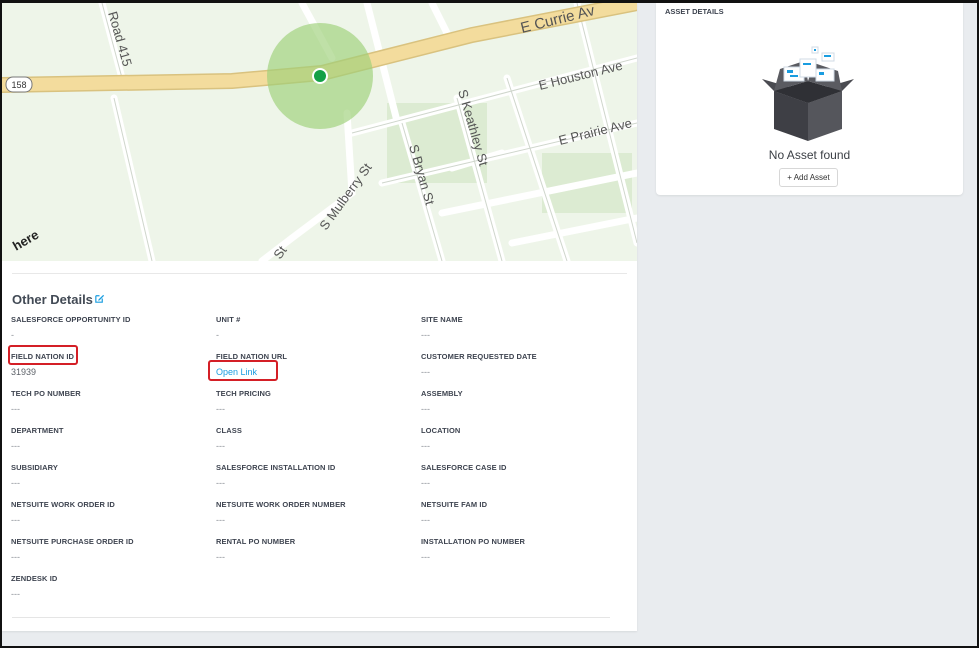  I want to click on detail-field: NETSUITE WORK ORDER NUMBER ---, so click(316, 512).